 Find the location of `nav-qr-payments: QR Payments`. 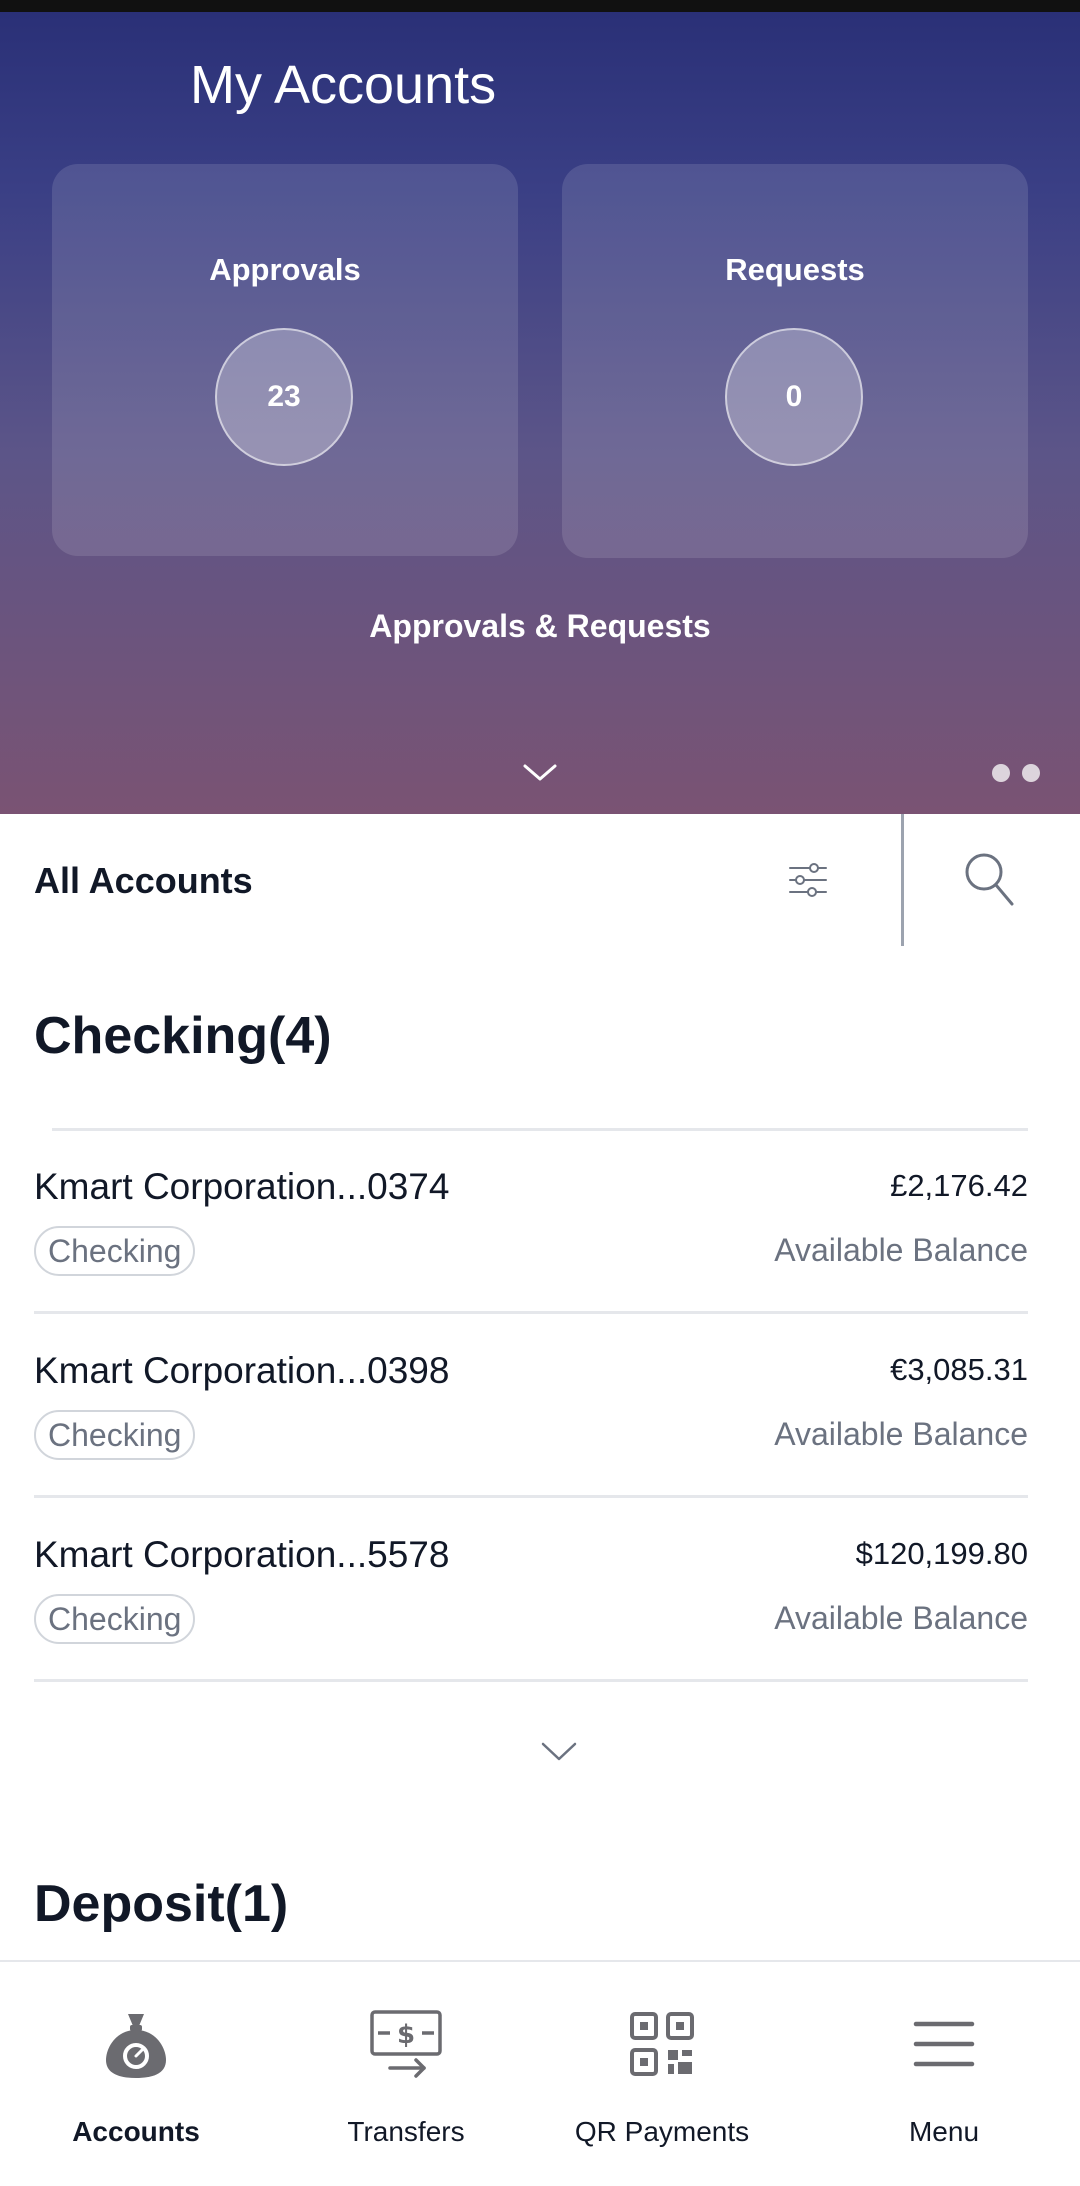

nav-qr-payments: QR Payments is located at coordinates (662, 2074).